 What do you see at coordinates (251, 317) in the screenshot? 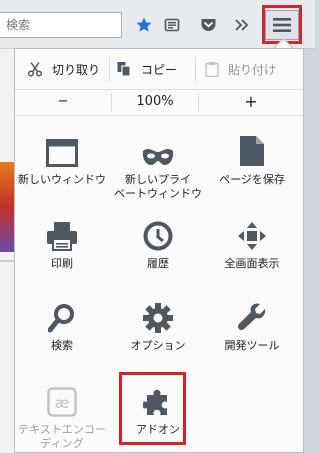
I see `wrench-icon` at bounding box center [251, 317].